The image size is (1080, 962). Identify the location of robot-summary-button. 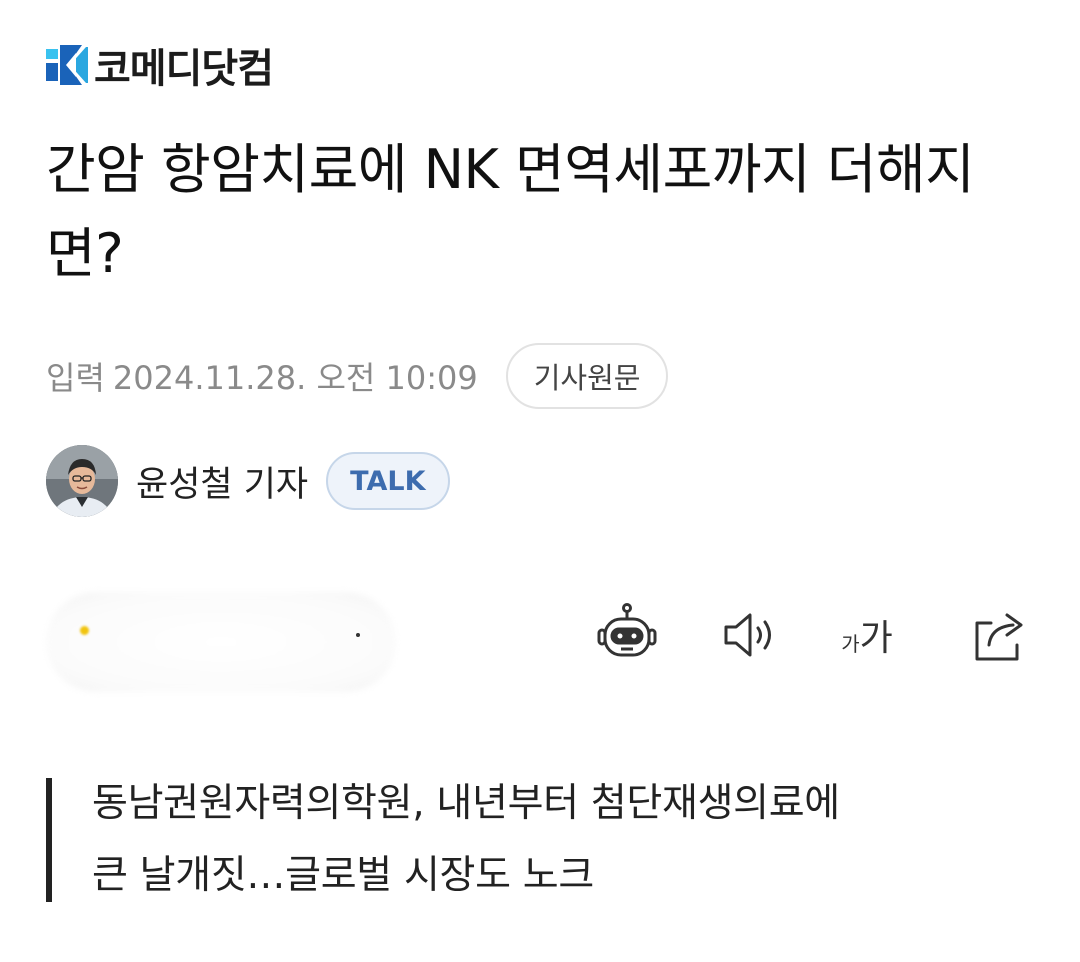
(627, 635).